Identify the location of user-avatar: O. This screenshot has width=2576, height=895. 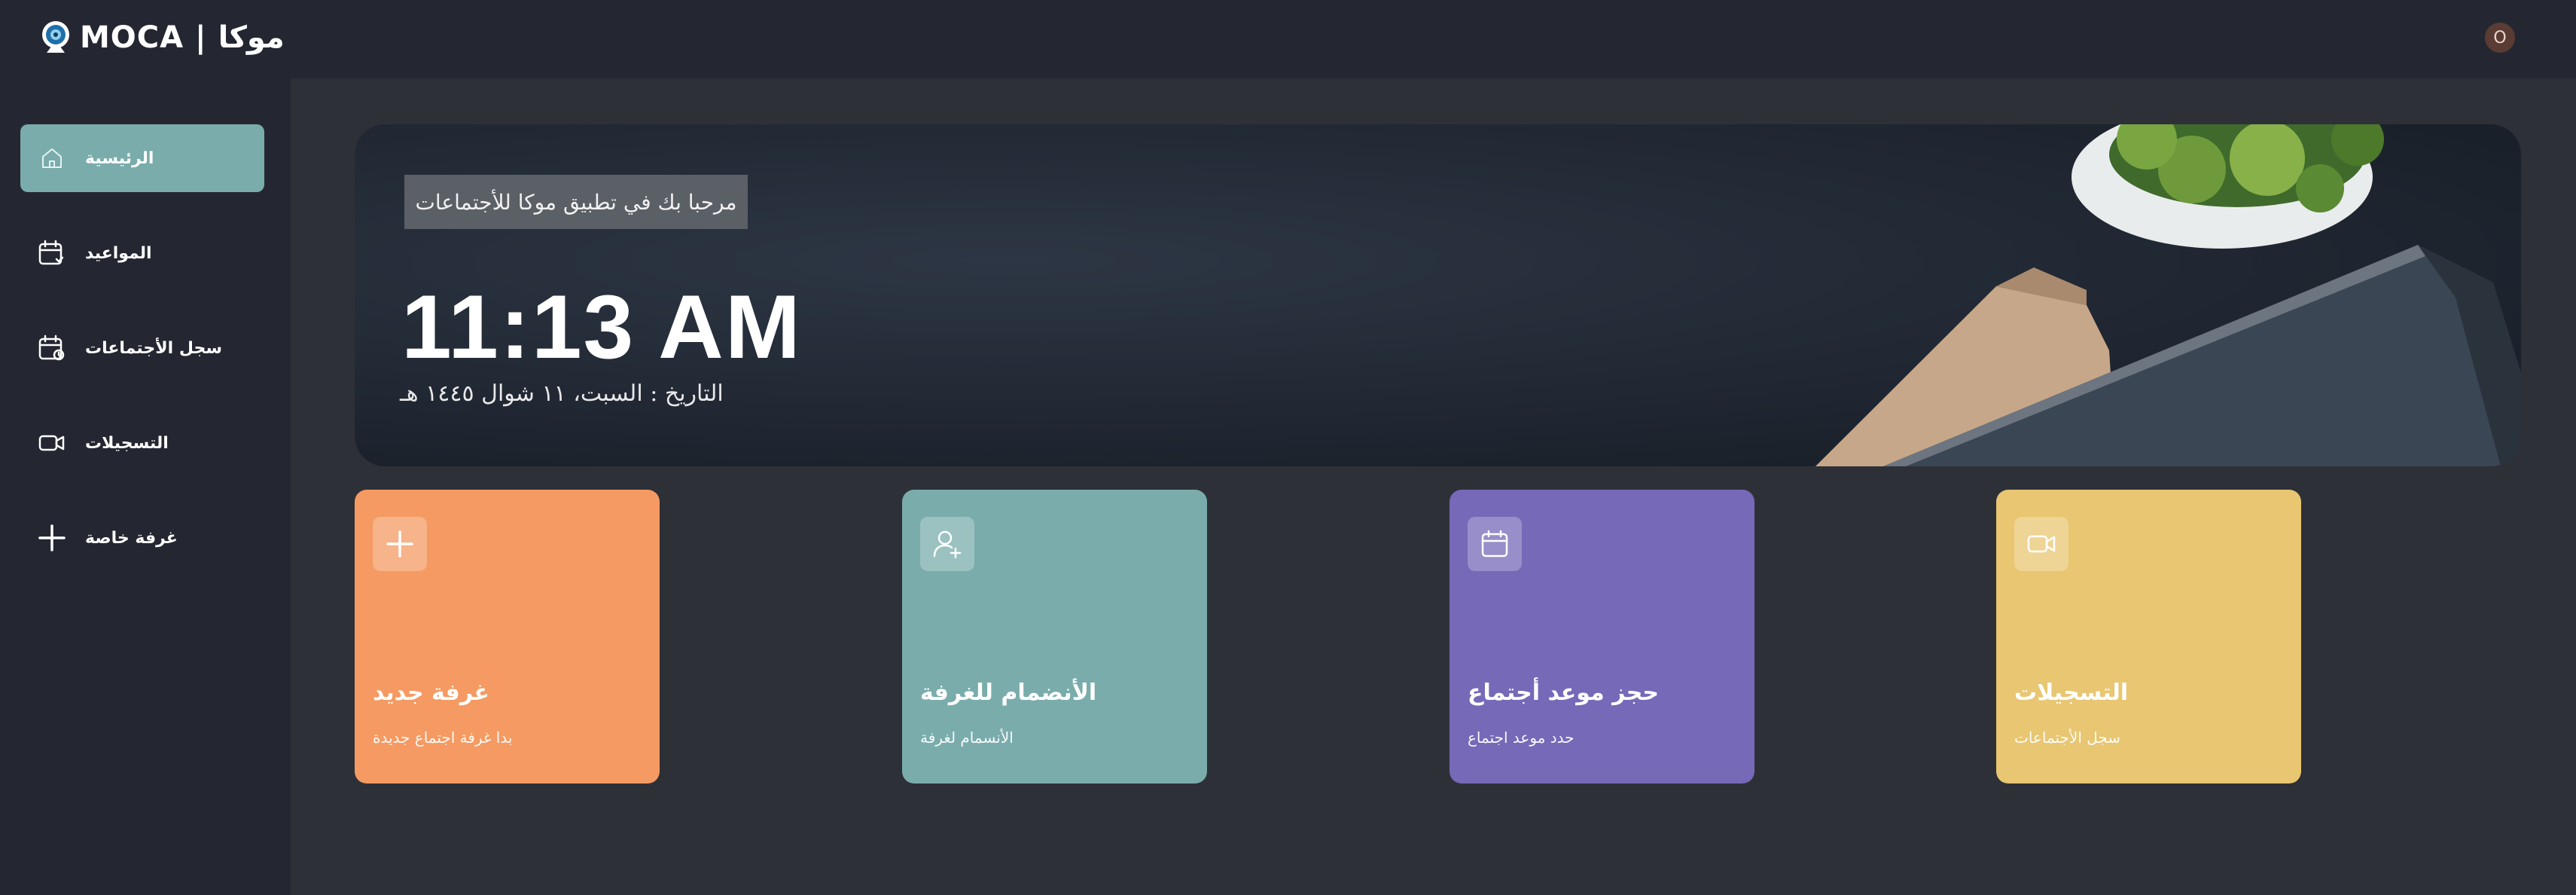
(2500, 38).